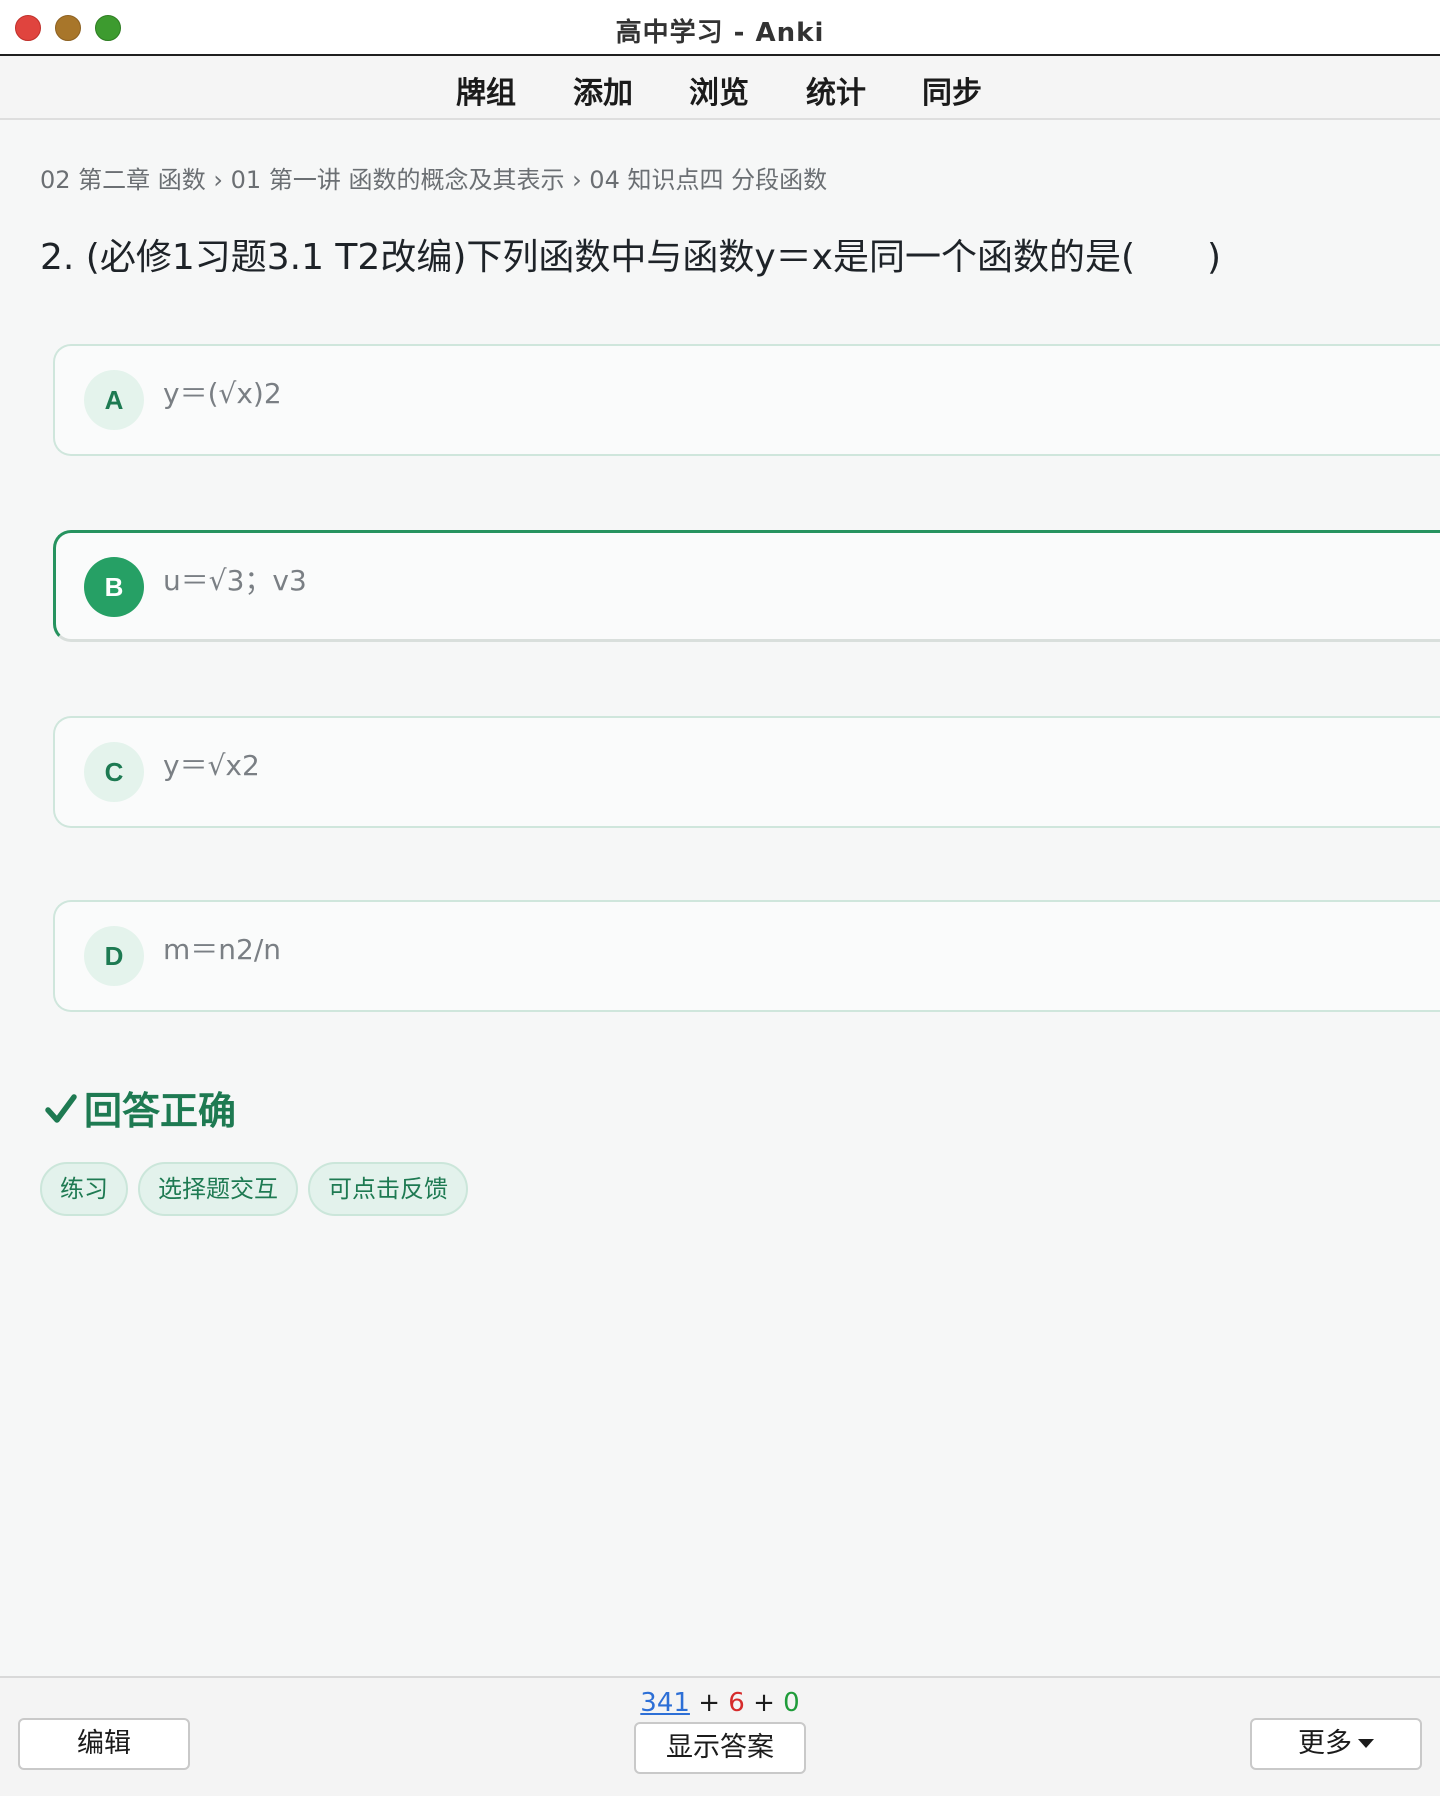 This screenshot has height=1796, width=1440. I want to click on more-label: 更多, so click(1325, 1743).